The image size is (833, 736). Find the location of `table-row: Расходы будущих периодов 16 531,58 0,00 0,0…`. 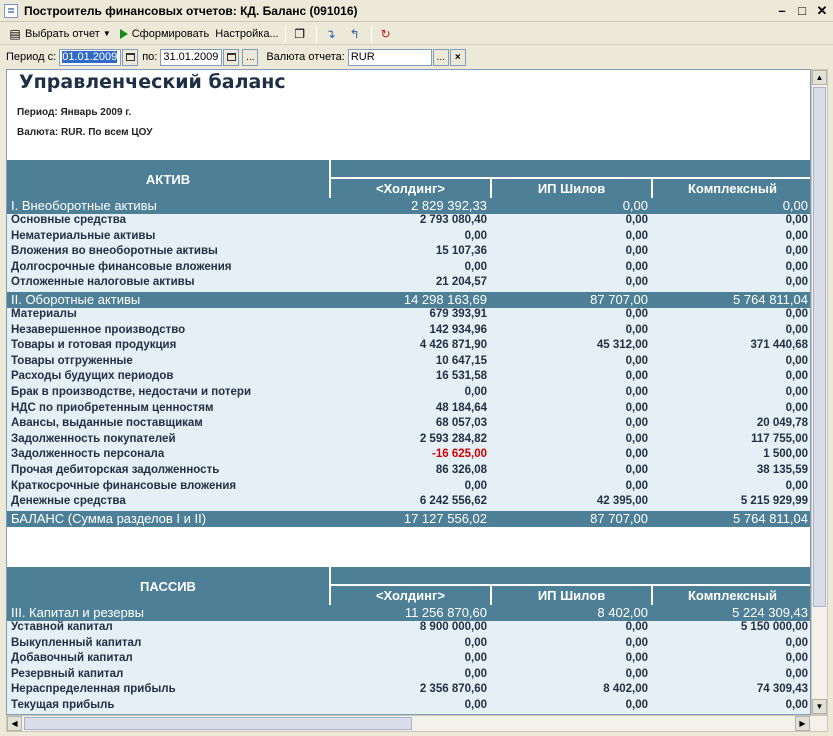

table-row: Расходы будущих периодов 16 531,58 0,00 0,0… is located at coordinates (408, 378).